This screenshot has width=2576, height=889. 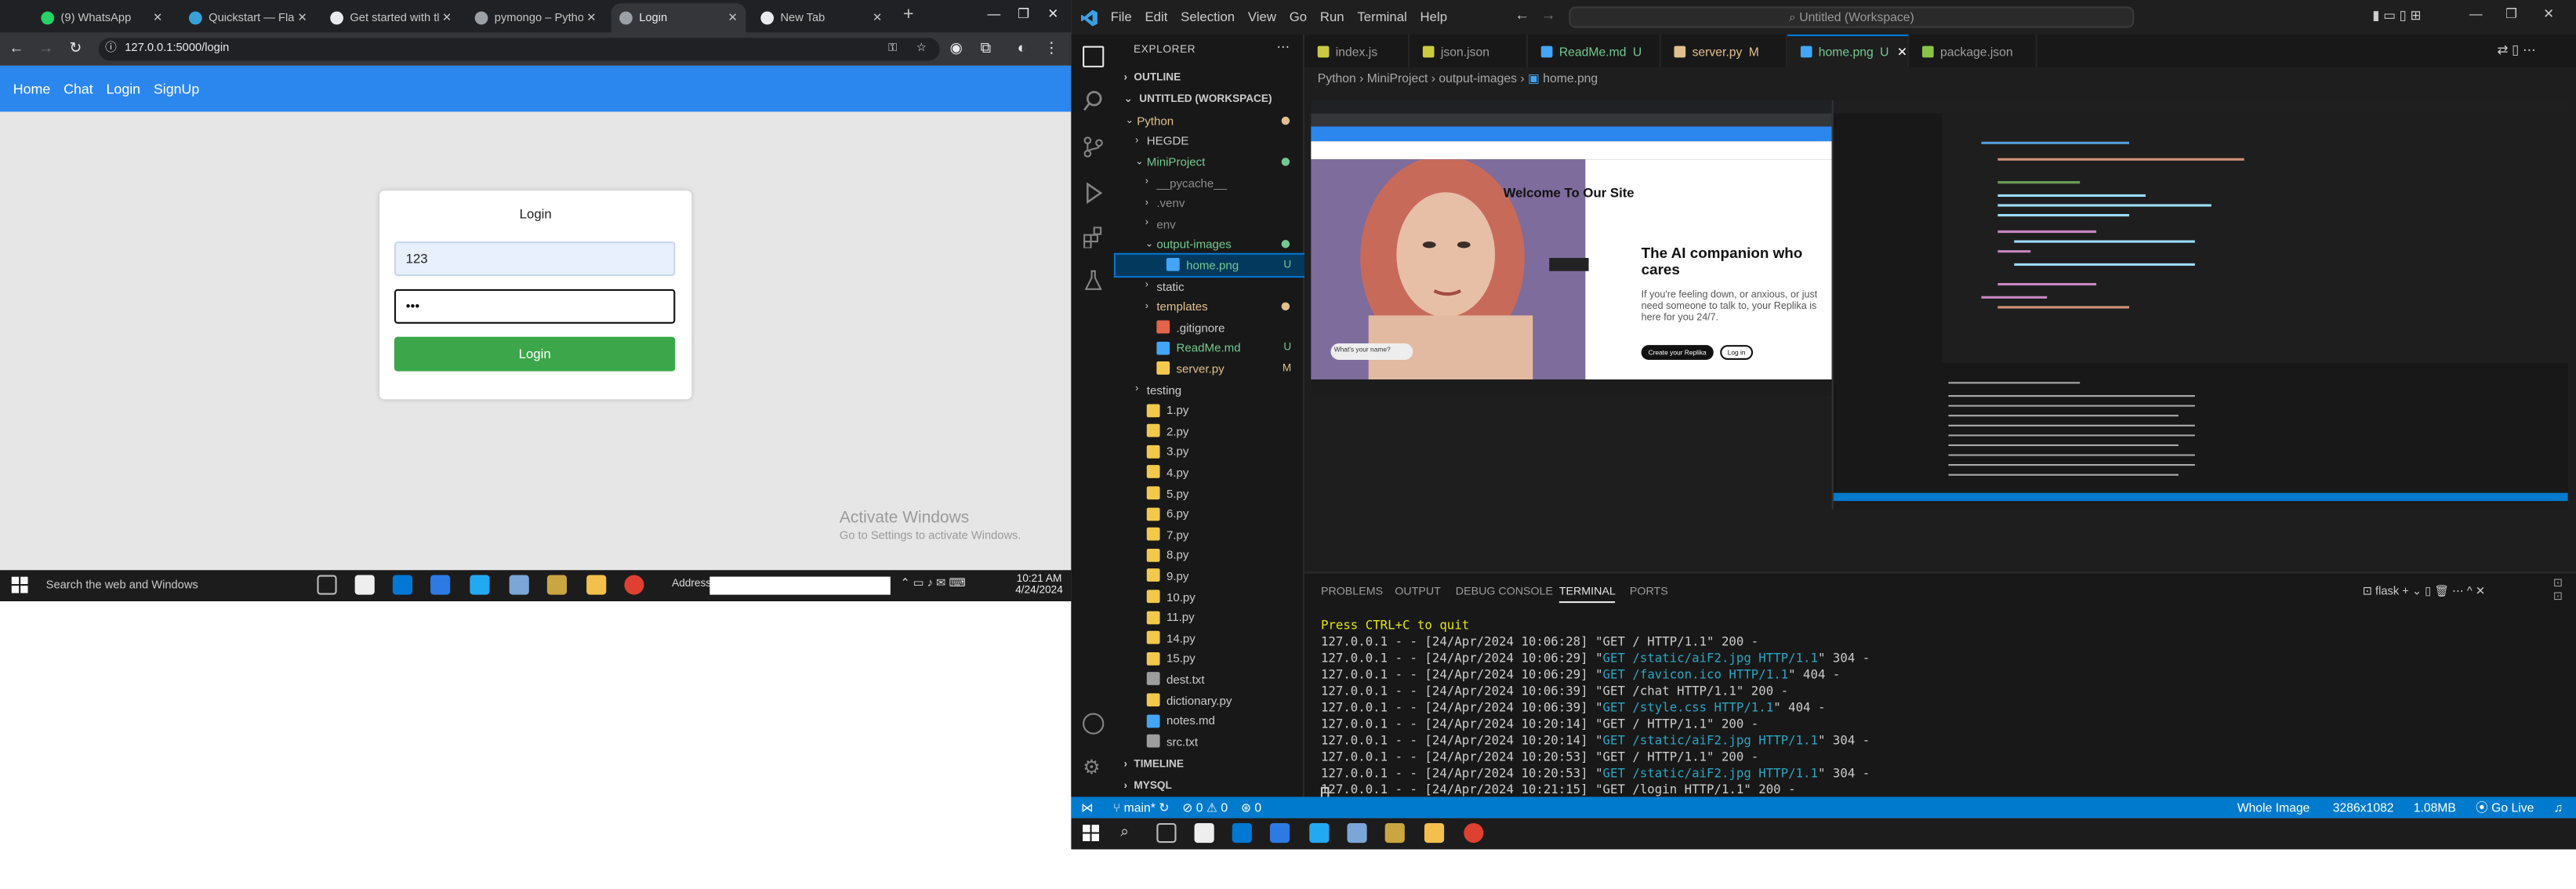 What do you see at coordinates (248, 18) in the screenshot?
I see `chrome-tab: Quickstart — Flask D✕` at bounding box center [248, 18].